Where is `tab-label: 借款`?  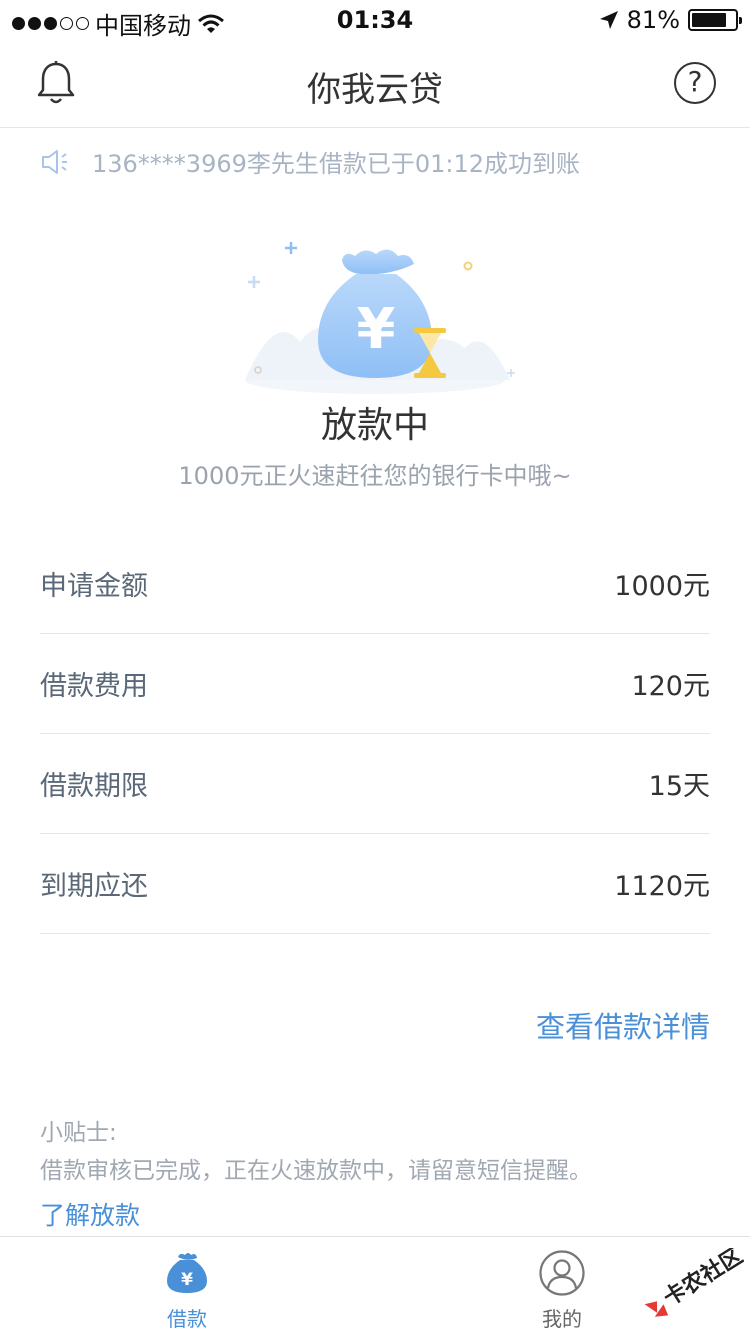 tab-label: 借款 is located at coordinates (187, 1319).